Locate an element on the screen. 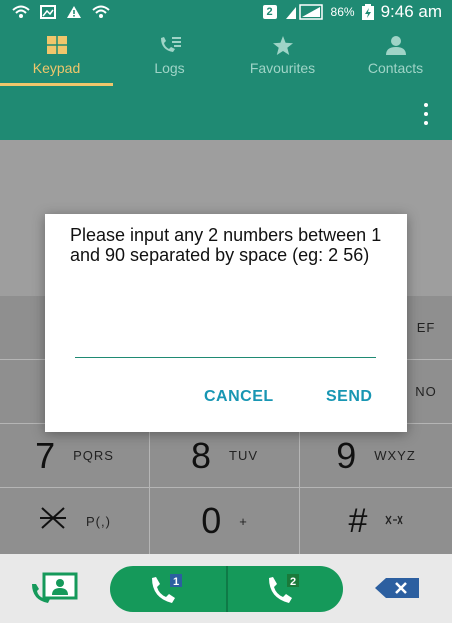  key-digit: 8 is located at coordinates (201, 455).